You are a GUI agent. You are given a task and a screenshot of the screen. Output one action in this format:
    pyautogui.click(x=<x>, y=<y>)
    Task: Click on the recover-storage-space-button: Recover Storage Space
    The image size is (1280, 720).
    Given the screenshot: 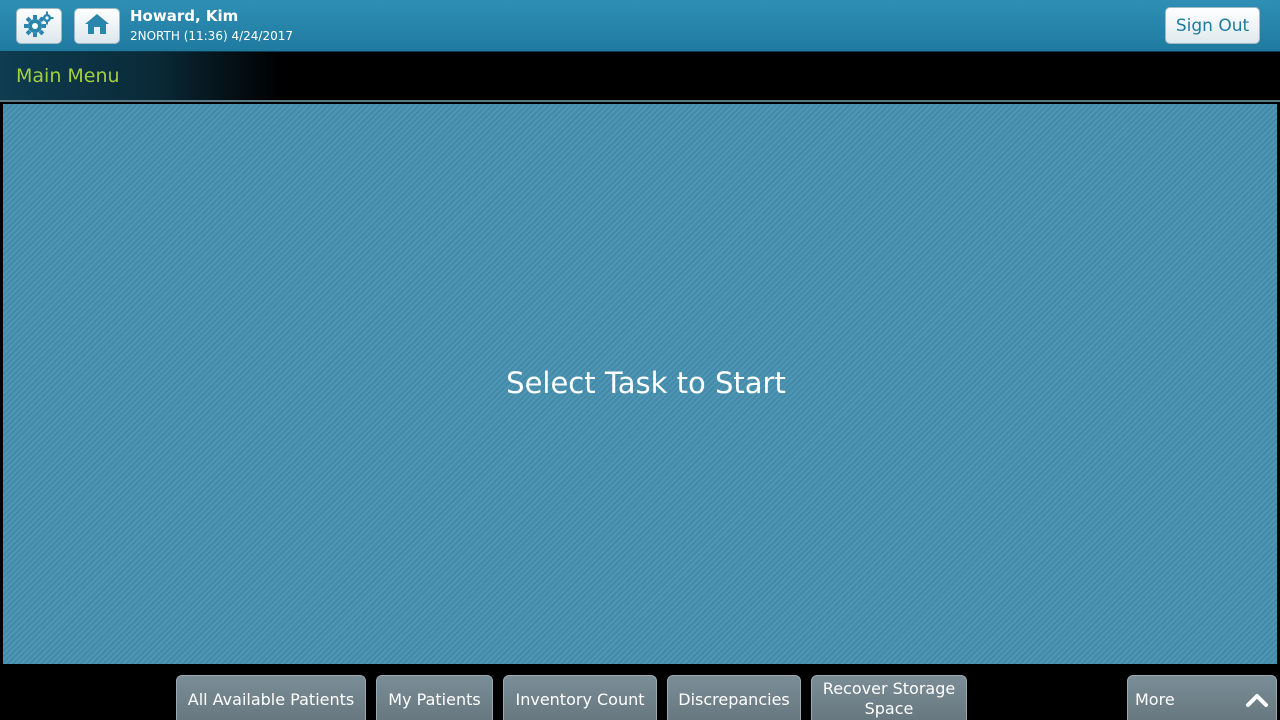 What is the action you would take?
    pyautogui.click(x=889, y=697)
    